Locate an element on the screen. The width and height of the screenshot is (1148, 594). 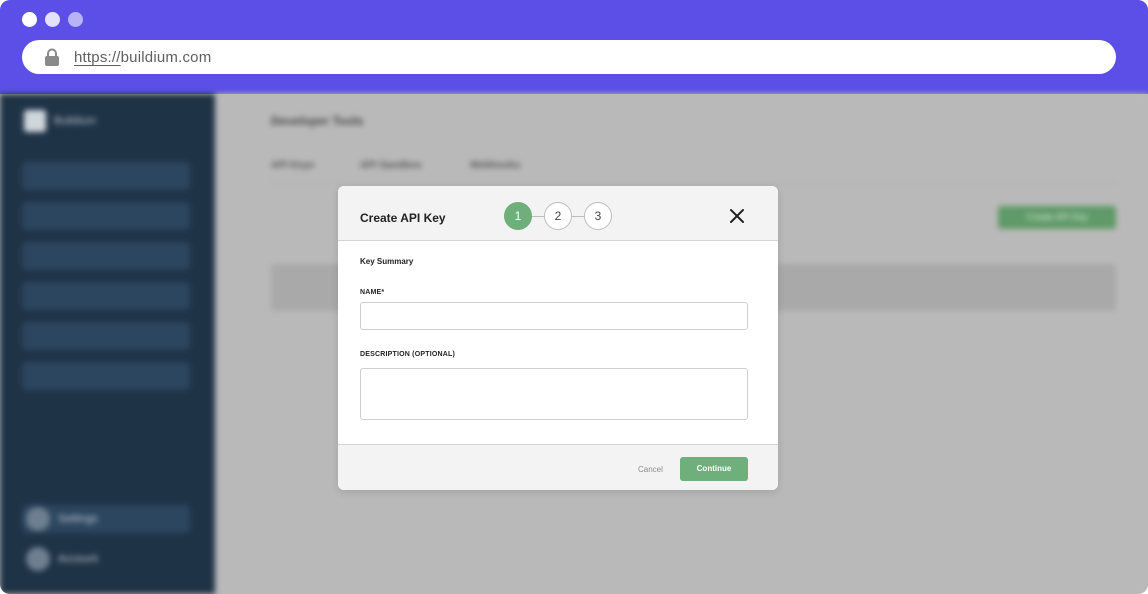
sidebar-item-label: Settings is located at coordinates (78, 519).